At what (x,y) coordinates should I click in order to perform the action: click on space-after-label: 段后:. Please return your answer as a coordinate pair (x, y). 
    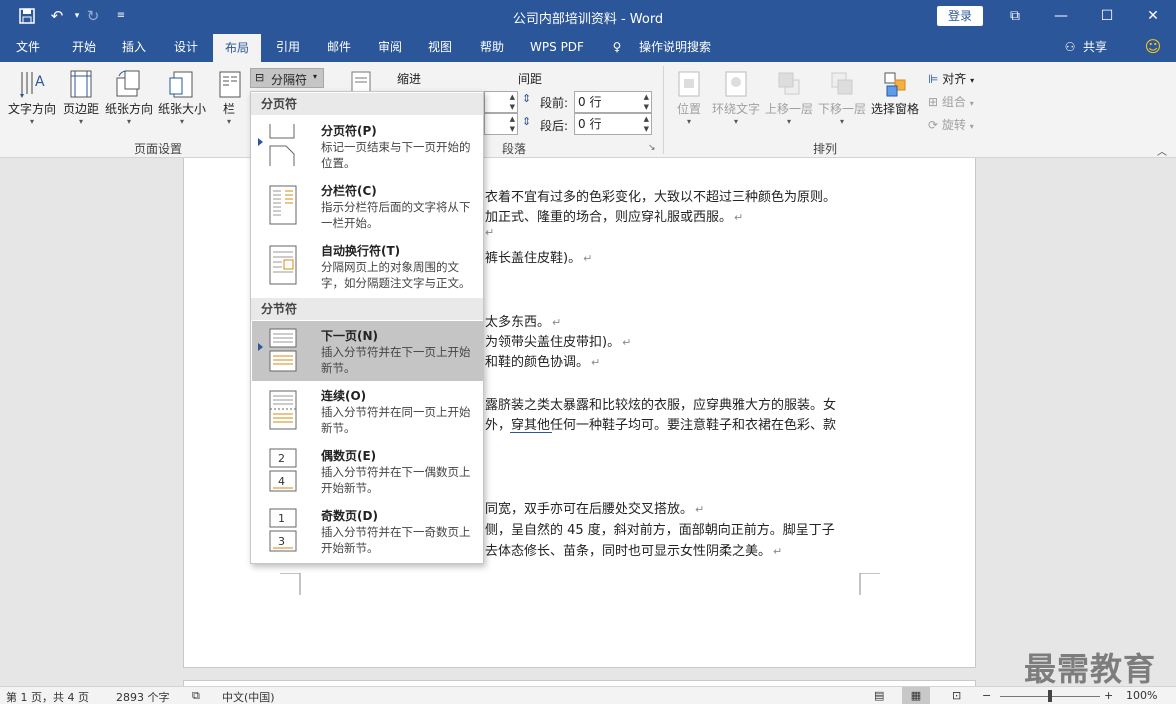
    Looking at the image, I should click on (554, 126).